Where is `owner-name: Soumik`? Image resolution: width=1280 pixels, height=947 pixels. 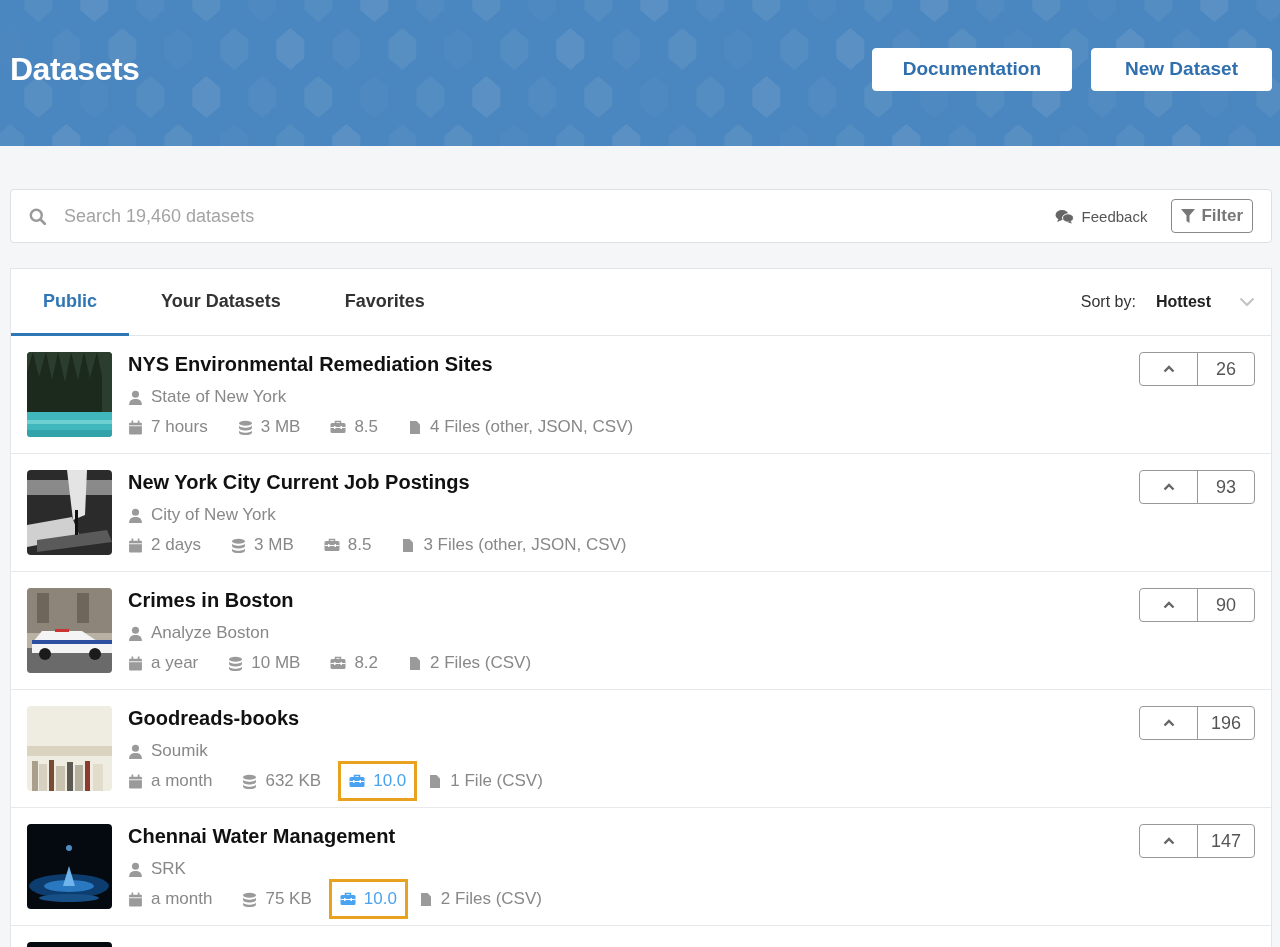 owner-name: Soumik is located at coordinates (179, 751).